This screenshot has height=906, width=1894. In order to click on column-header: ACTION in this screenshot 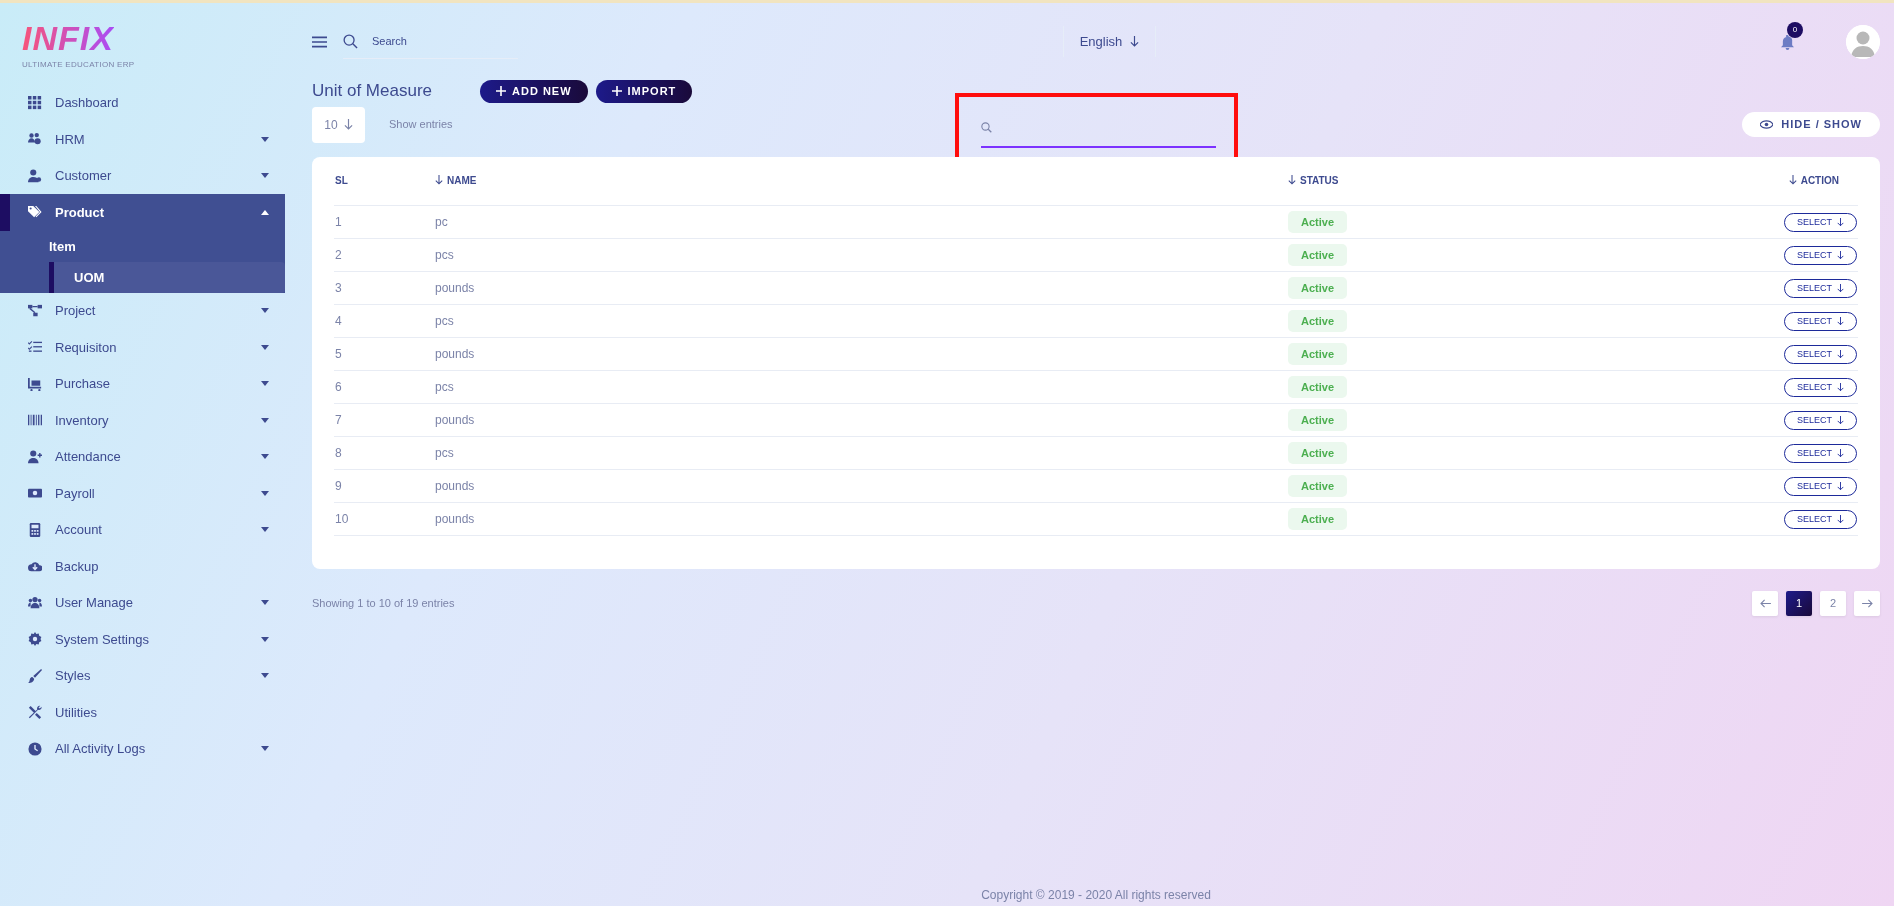, I will do `click(1813, 180)`.